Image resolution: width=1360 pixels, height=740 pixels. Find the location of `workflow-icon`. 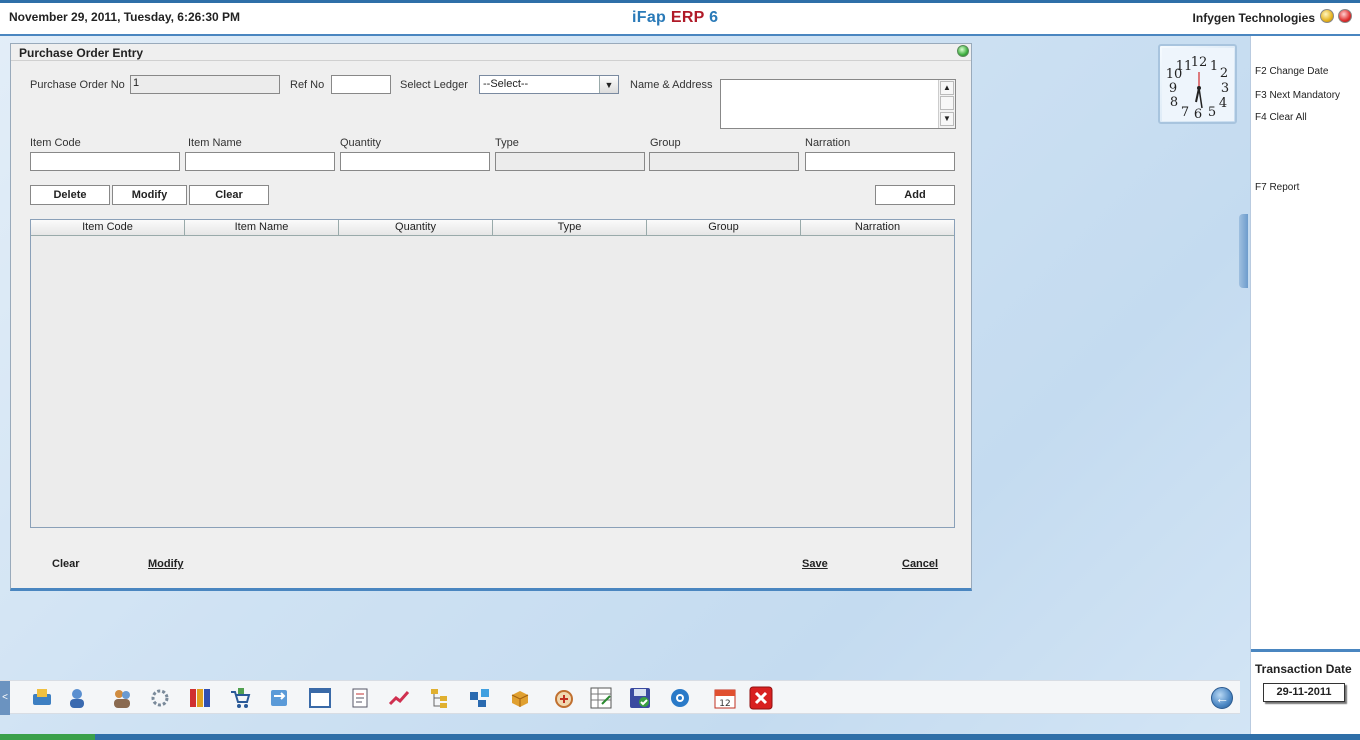

workflow-icon is located at coordinates (480, 698).